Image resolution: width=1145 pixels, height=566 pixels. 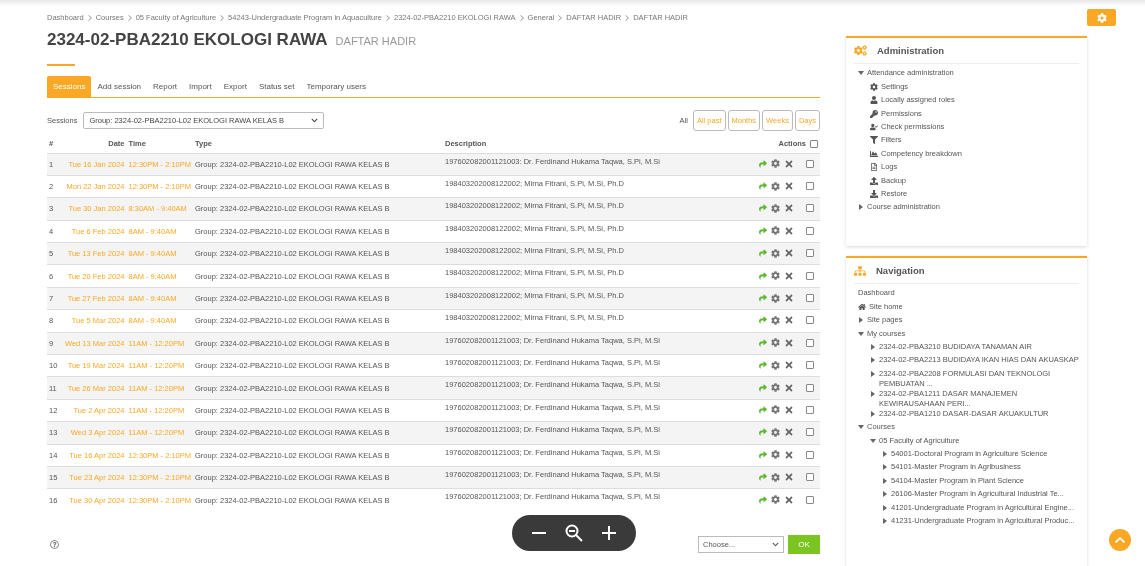 I want to click on tab: Report, so click(x=165, y=86).